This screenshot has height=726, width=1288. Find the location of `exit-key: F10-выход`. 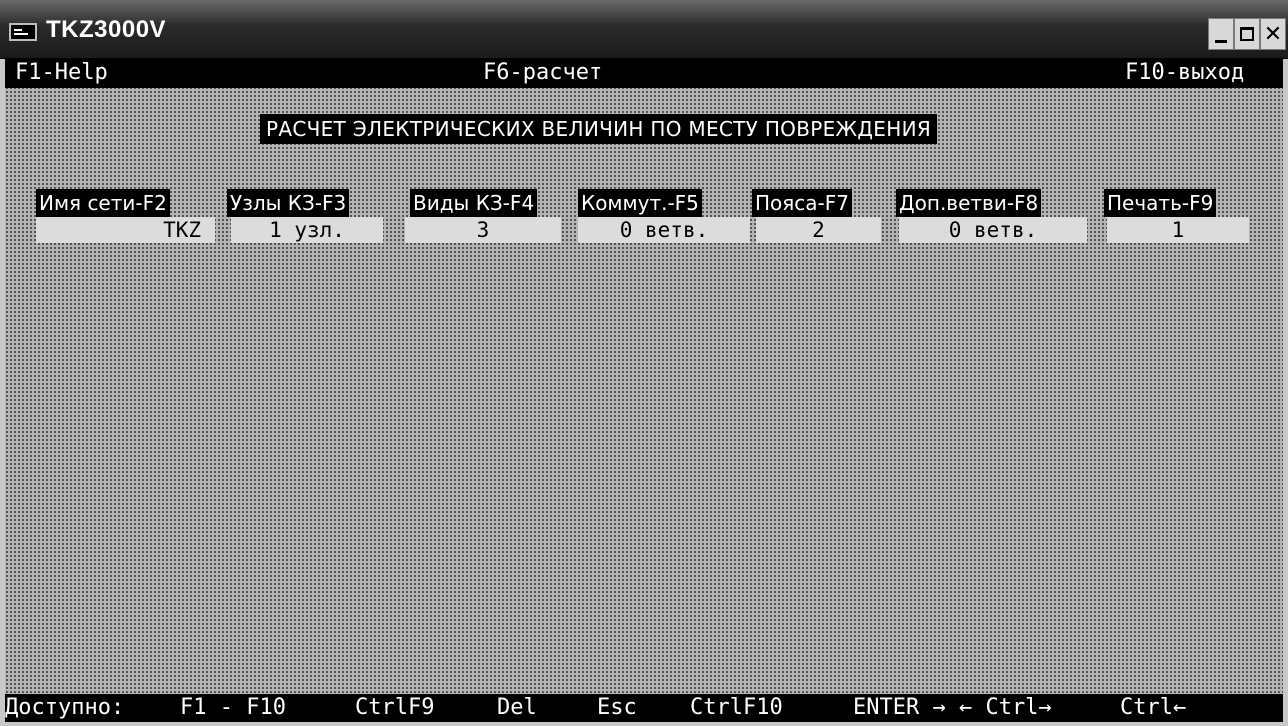

exit-key: F10-выход is located at coordinates (1184, 73).